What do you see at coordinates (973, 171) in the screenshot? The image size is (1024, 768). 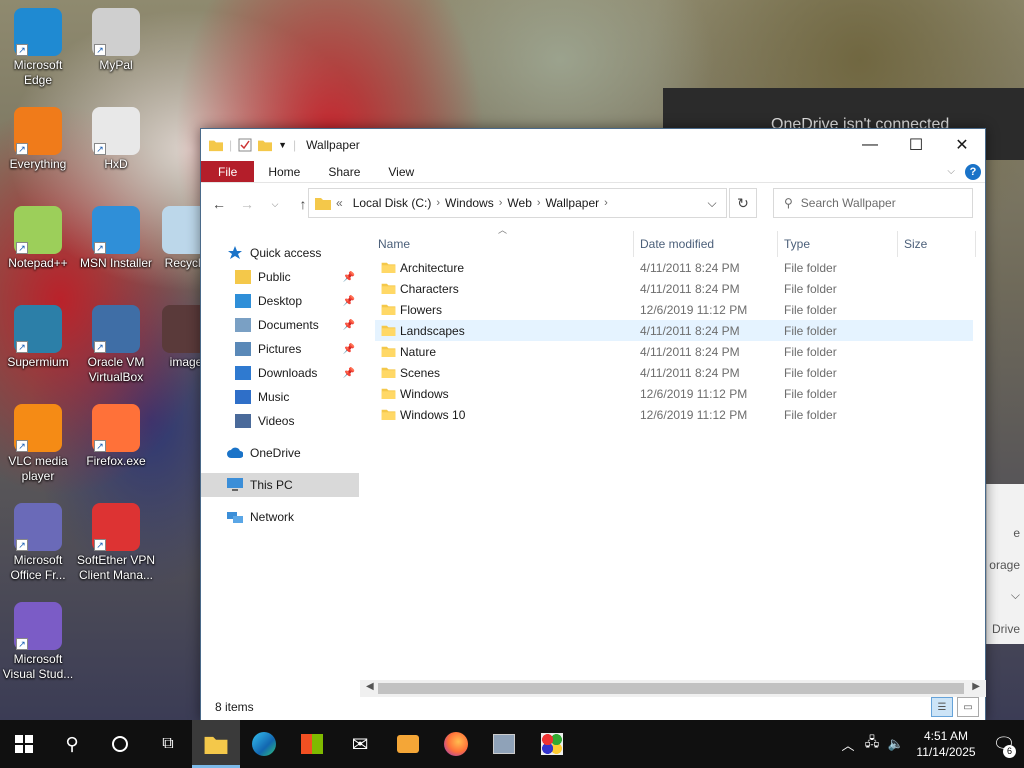 I see `help-icon: ?` at bounding box center [973, 171].